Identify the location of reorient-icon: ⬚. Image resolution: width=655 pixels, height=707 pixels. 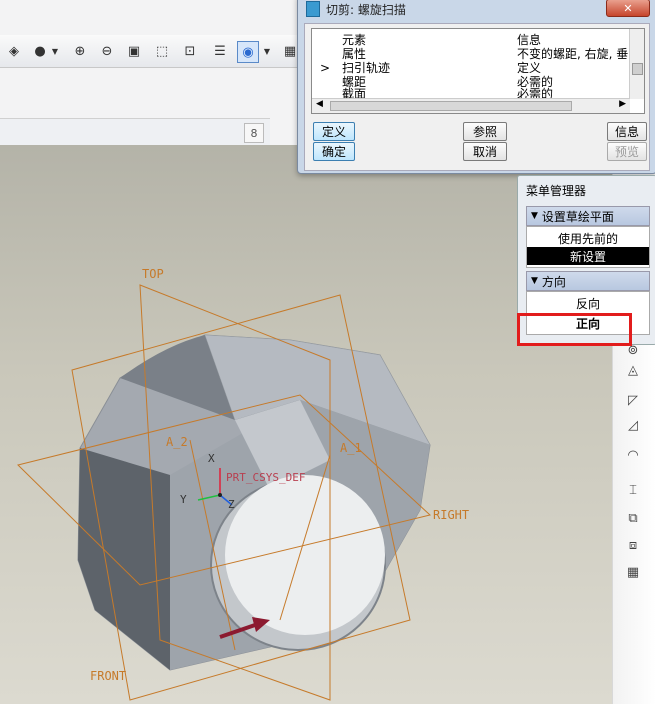
(162, 51).